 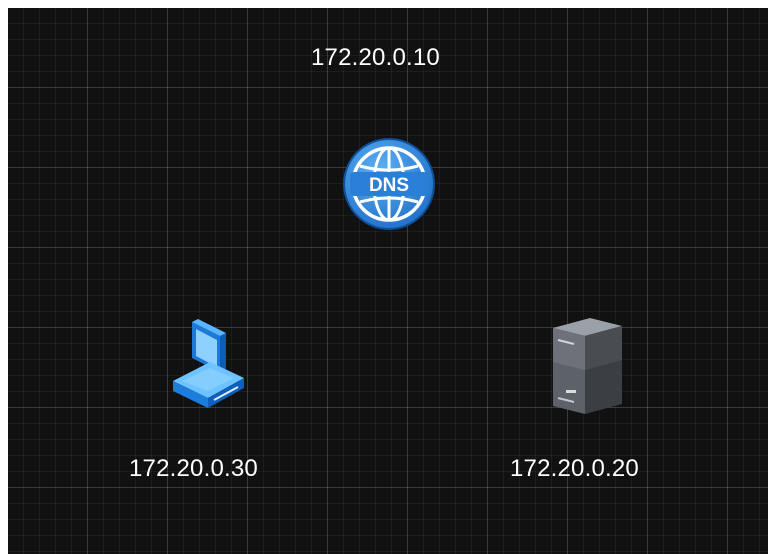 I want to click on dns-globe-icon: DNS, so click(x=389, y=184).